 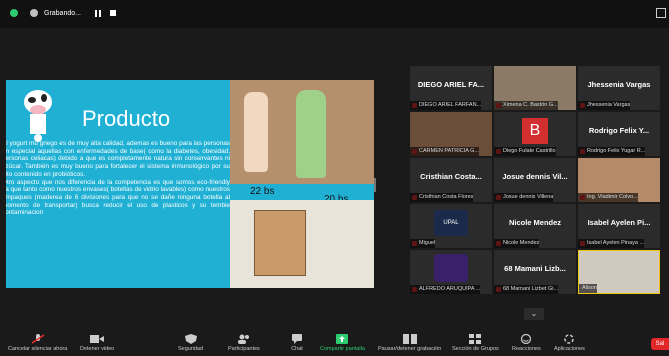 I want to click on chat-button: Chat, so click(x=297, y=343).